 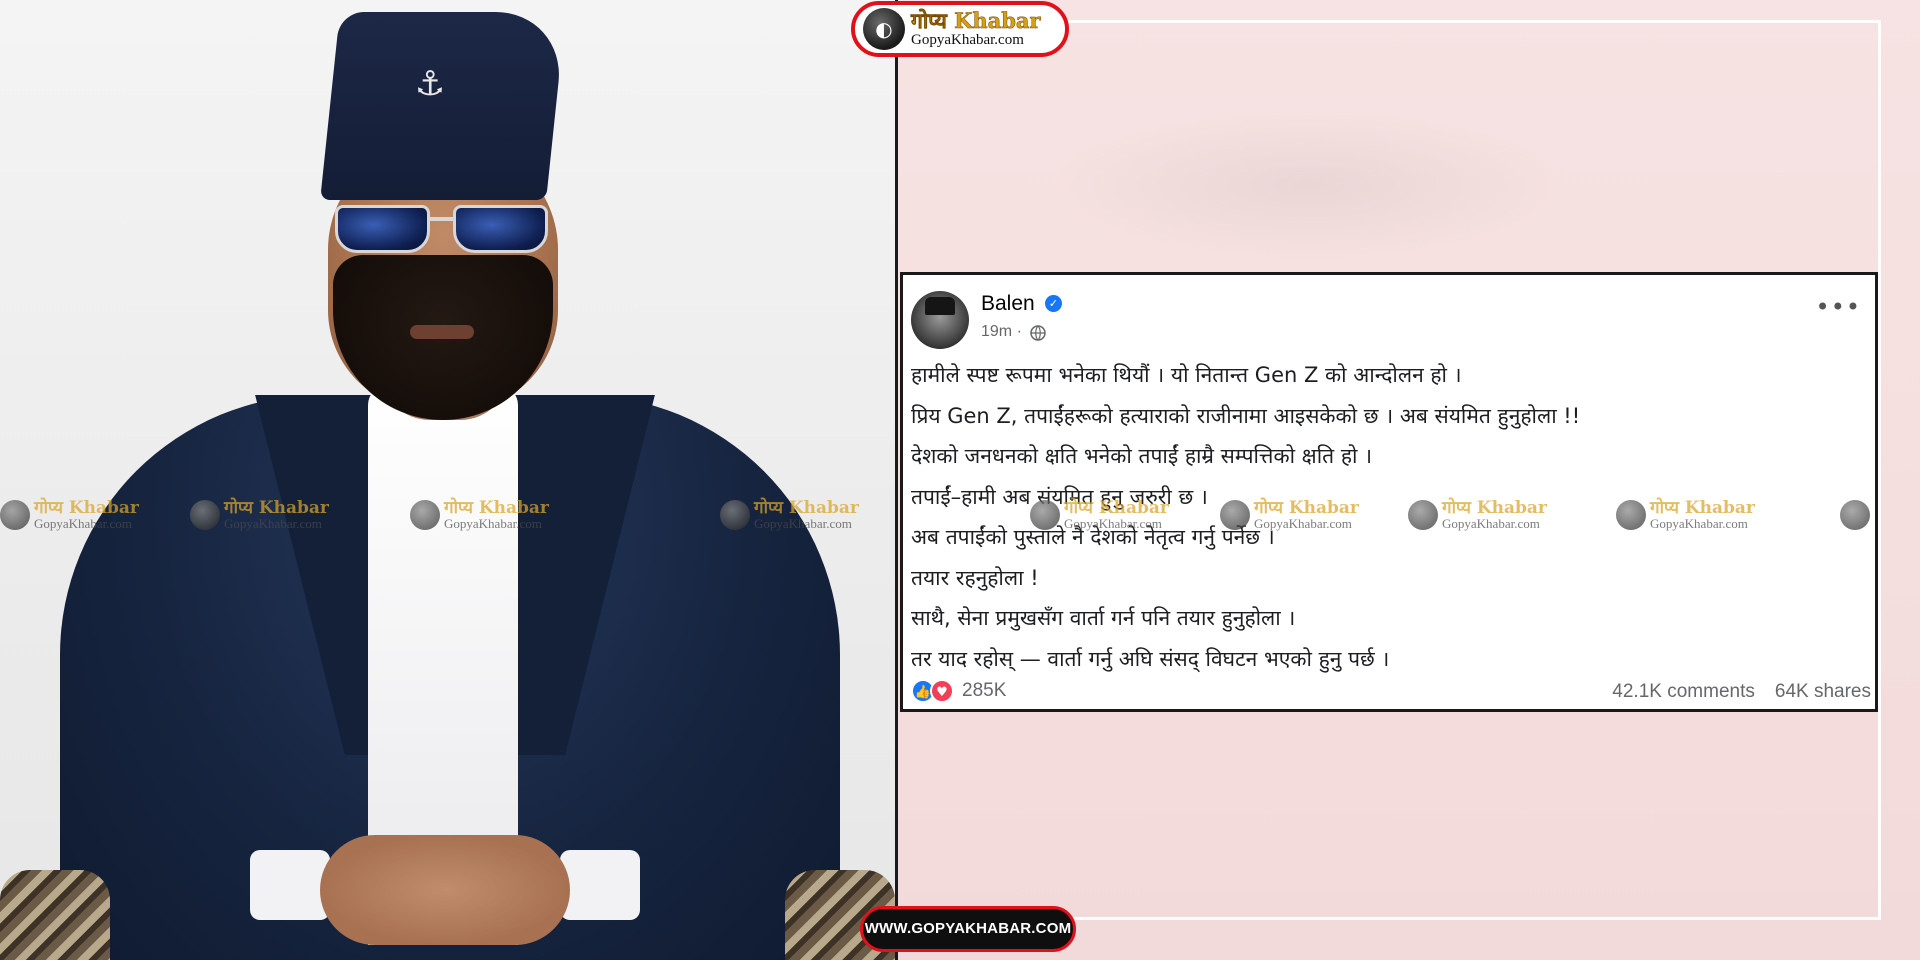 What do you see at coordinates (600, 885) in the screenshot?
I see `shirt-cuff-right` at bounding box center [600, 885].